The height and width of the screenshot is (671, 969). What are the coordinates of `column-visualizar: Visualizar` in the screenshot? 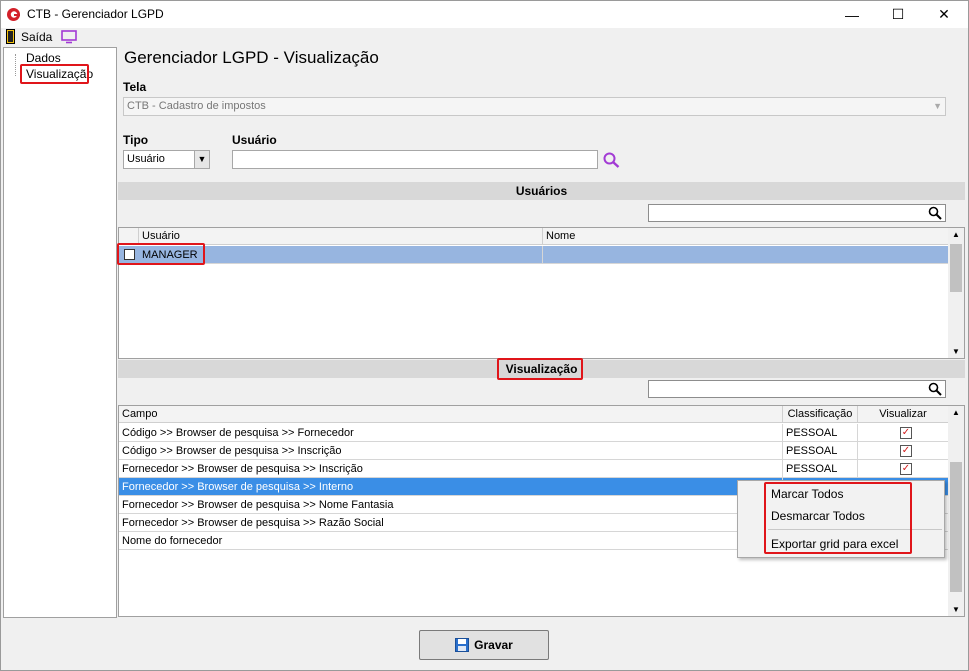 It's located at (903, 414).